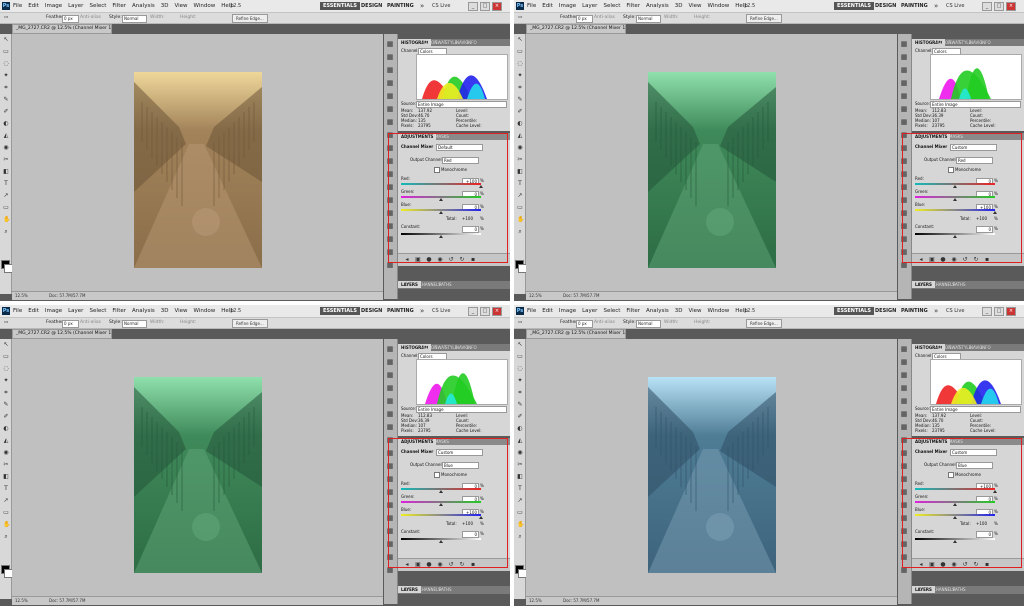 Image resolution: width=1024 pixels, height=609 pixels. What do you see at coordinates (520, 136) in the screenshot?
I see `tool-icon: ◭` at bounding box center [520, 136].